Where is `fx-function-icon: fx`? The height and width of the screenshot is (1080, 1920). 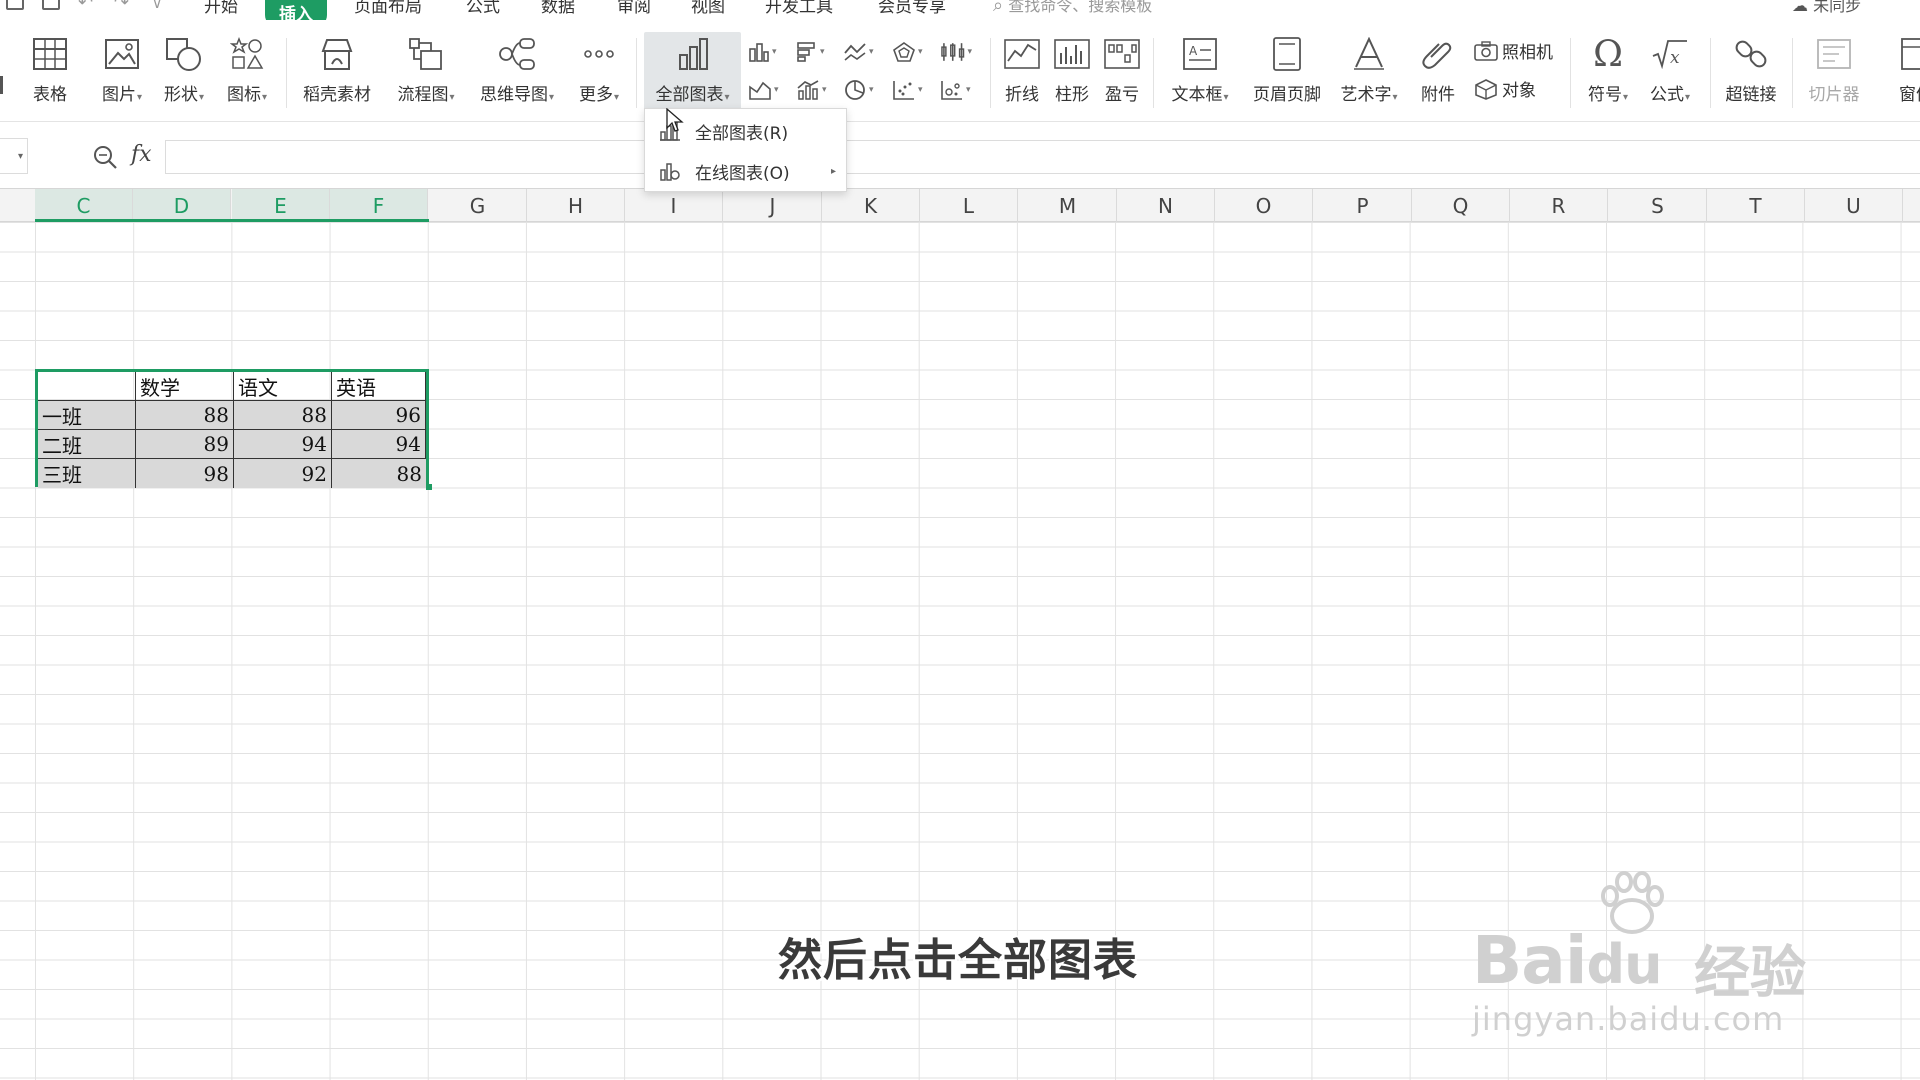
fx-function-icon: fx is located at coordinates (141, 154).